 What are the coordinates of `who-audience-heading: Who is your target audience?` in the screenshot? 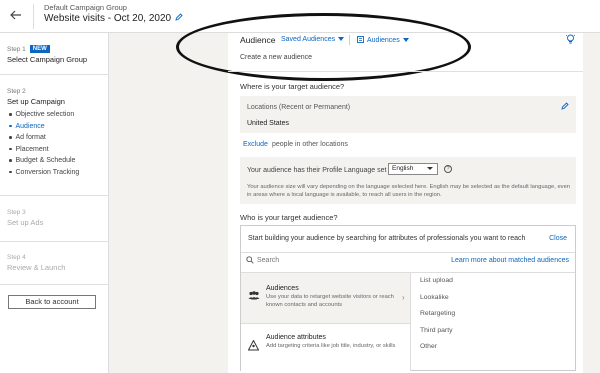 It's located at (289, 217).